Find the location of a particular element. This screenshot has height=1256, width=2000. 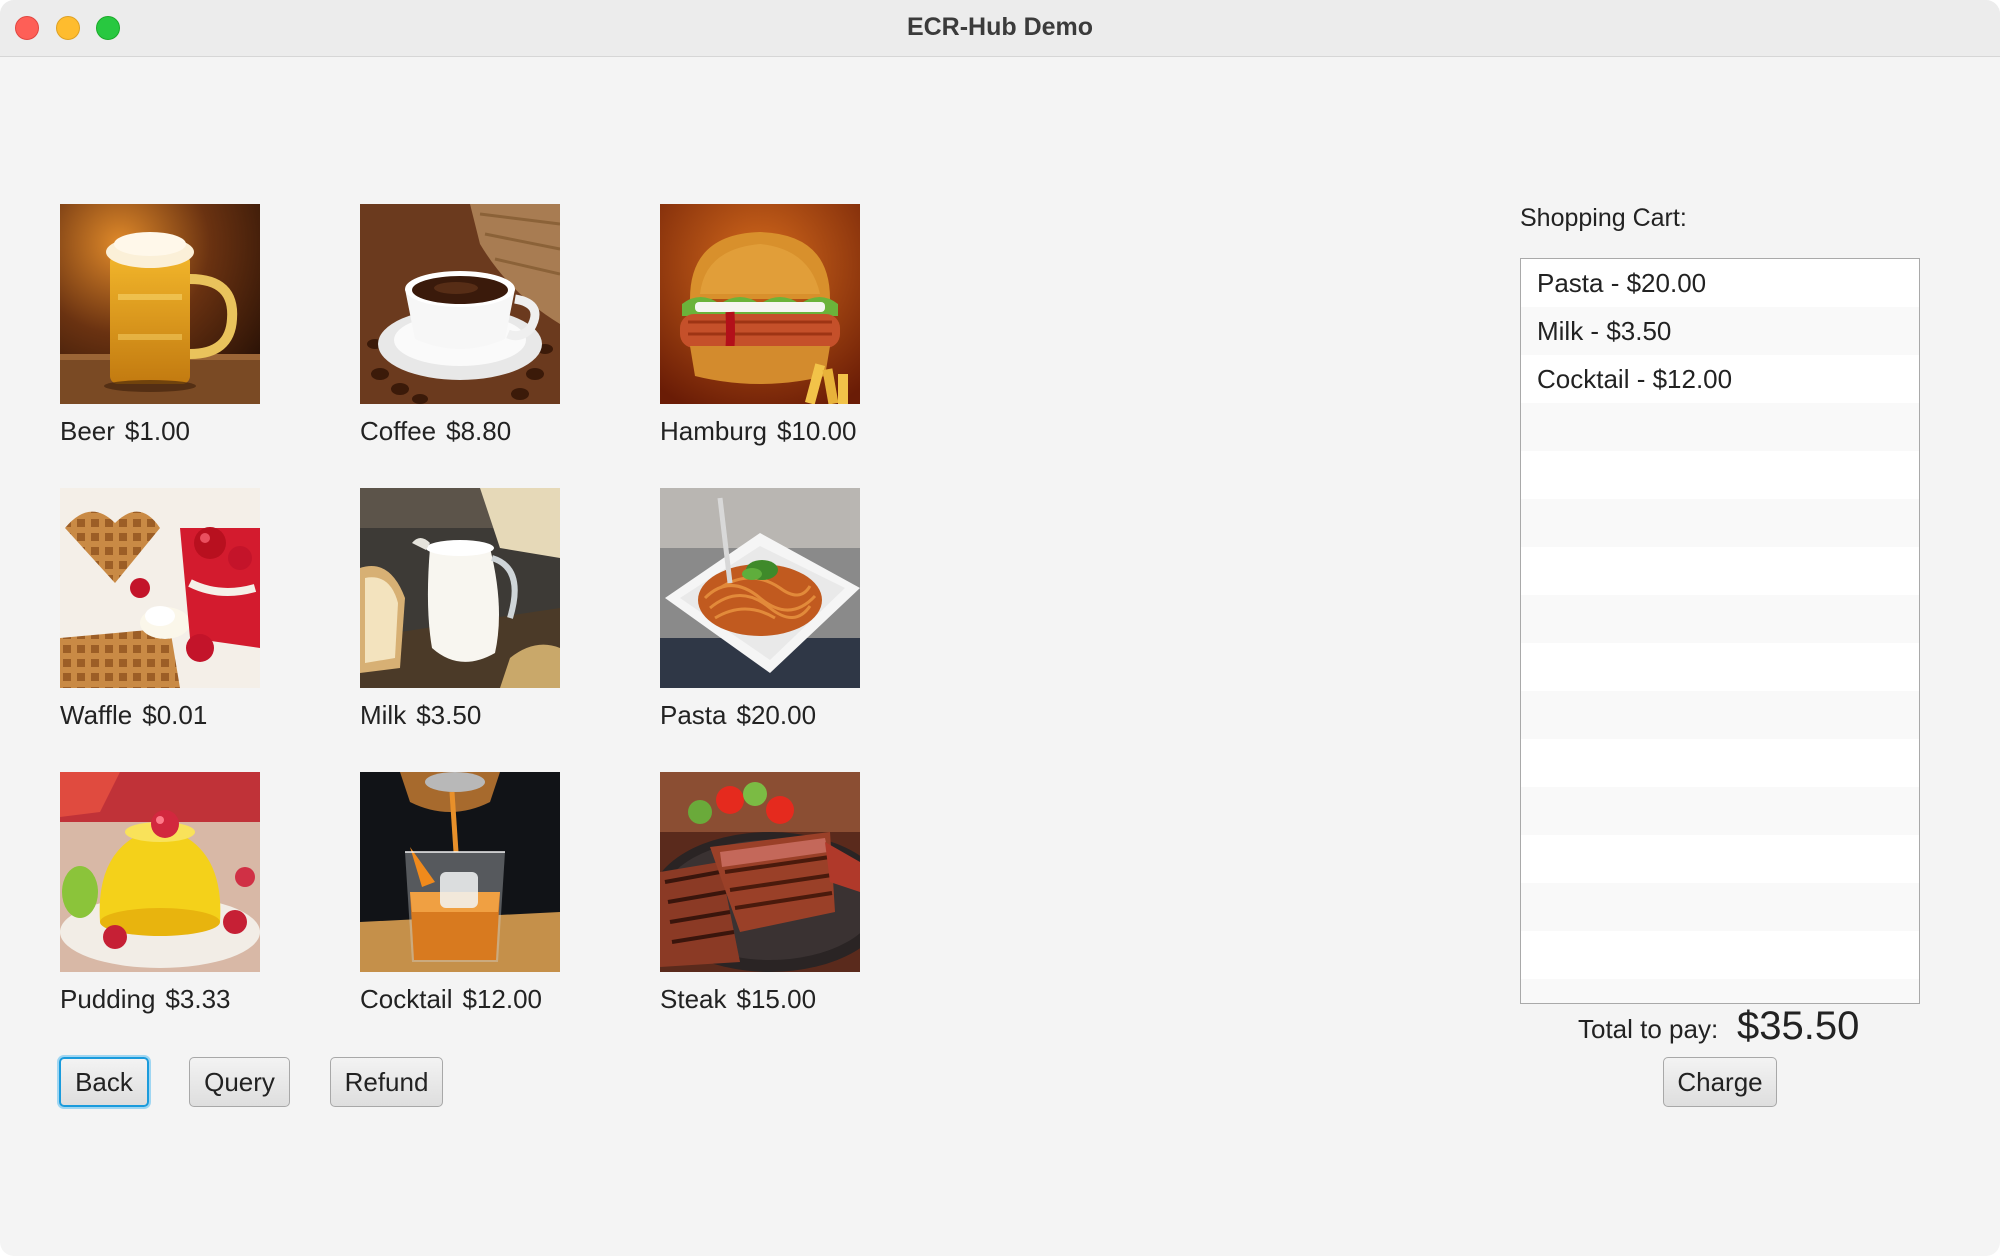

product-price: $10.00 is located at coordinates (816, 431).